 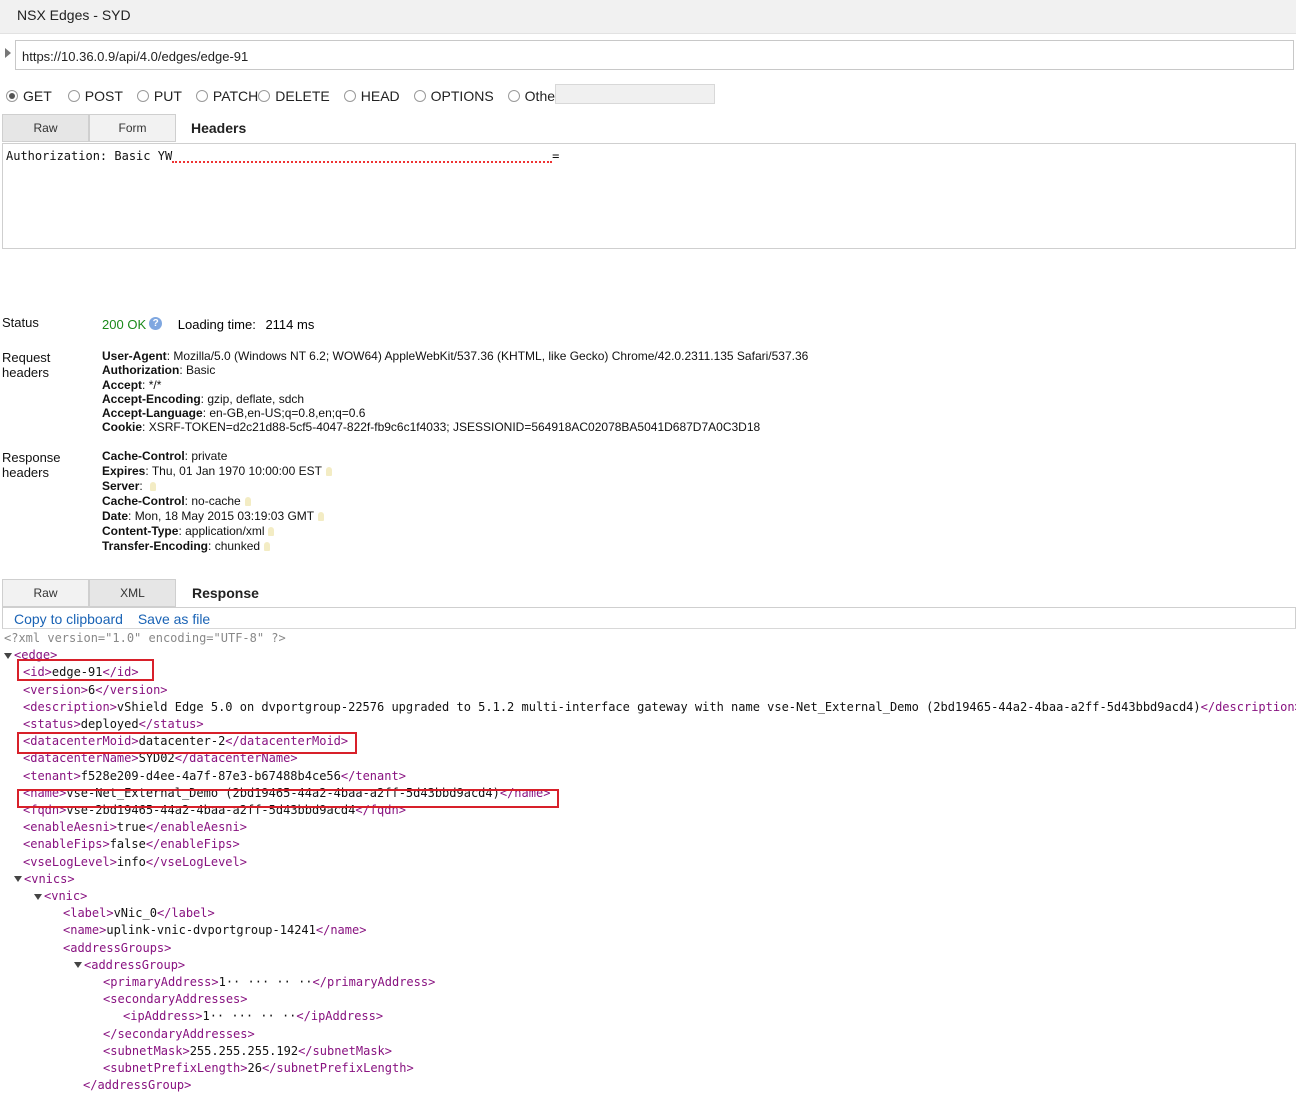 What do you see at coordinates (135, 827) in the screenshot?
I see `xml-element-enableAesni: <enableAesni>true</enableAesni>` at bounding box center [135, 827].